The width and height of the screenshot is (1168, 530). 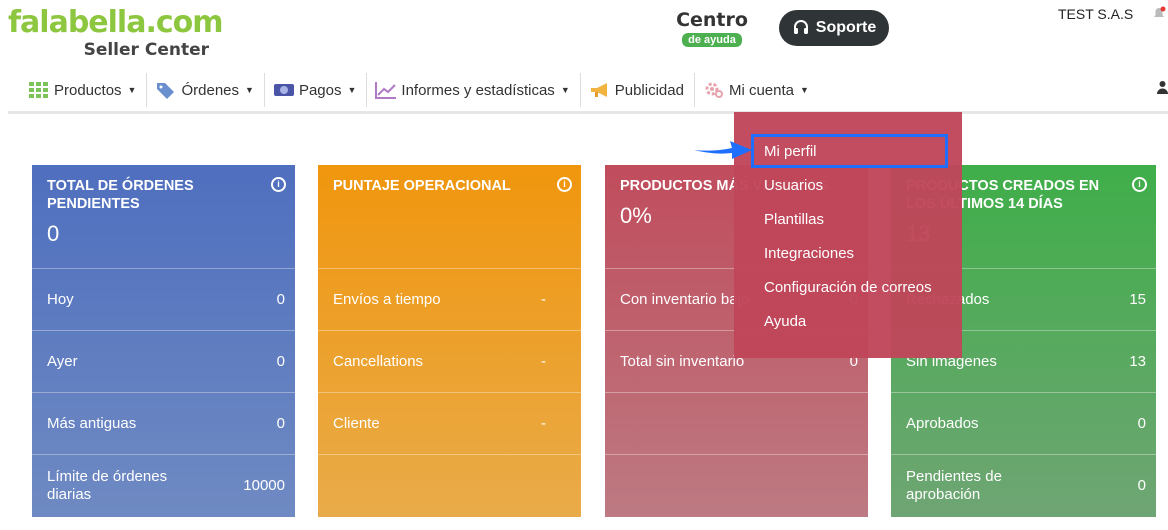 I want to click on card-row: Aprobados 0, so click(x=1023, y=423).